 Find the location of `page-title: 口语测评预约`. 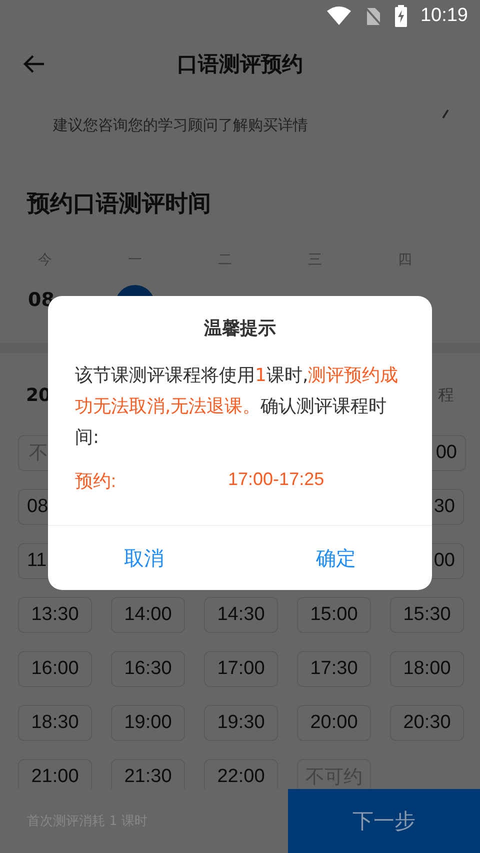

page-title: 口语测评预约 is located at coordinates (240, 64).